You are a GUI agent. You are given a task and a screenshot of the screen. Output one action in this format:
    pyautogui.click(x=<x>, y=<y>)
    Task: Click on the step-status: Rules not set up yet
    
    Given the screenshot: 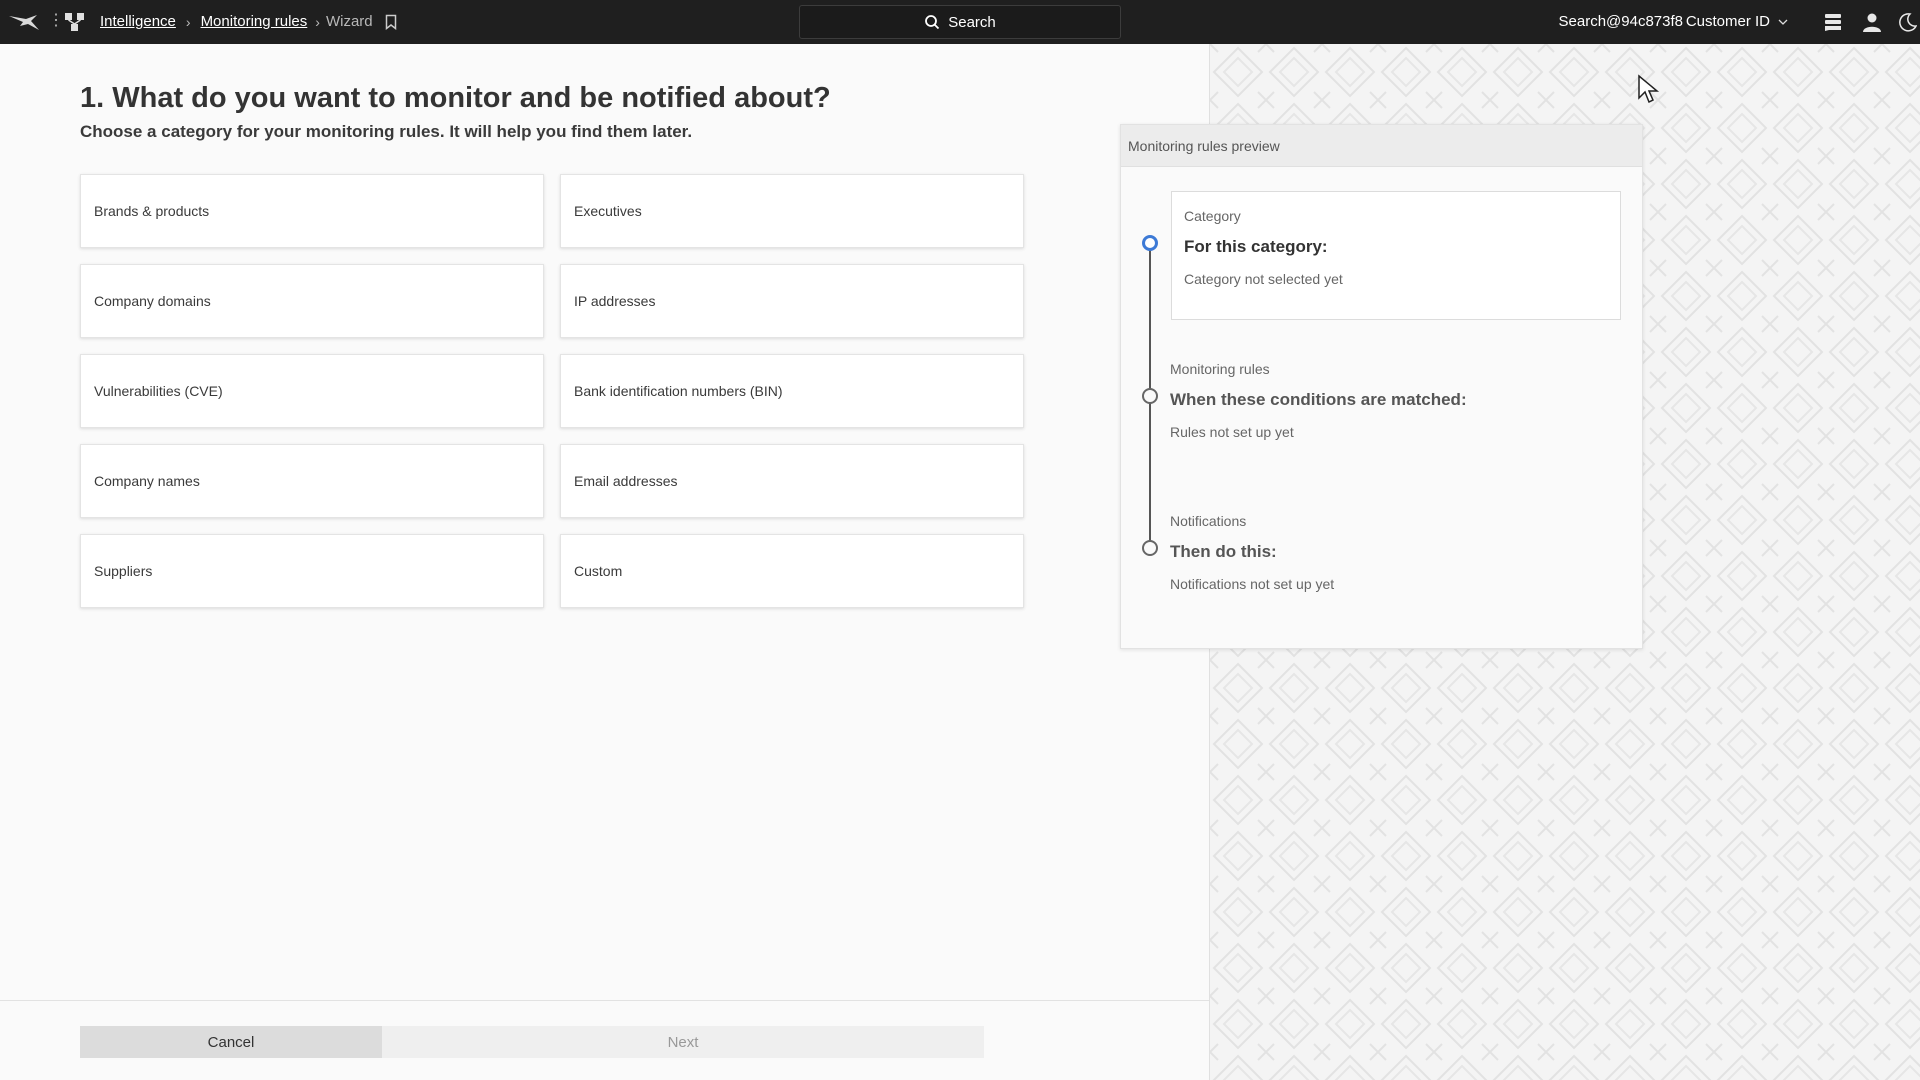 What is the action you would take?
    pyautogui.click(x=1232, y=432)
    